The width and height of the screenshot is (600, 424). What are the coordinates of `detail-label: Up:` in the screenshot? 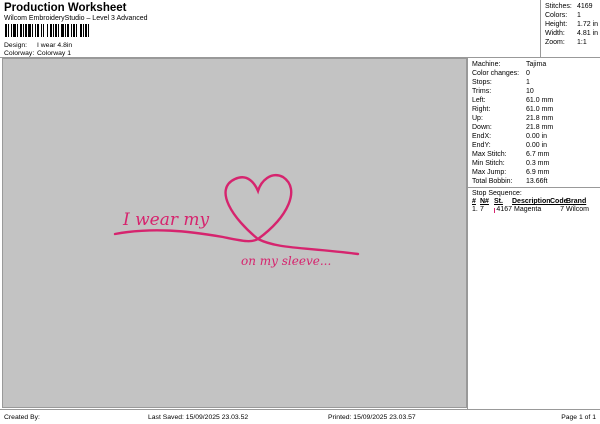 It's located at (477, 118).